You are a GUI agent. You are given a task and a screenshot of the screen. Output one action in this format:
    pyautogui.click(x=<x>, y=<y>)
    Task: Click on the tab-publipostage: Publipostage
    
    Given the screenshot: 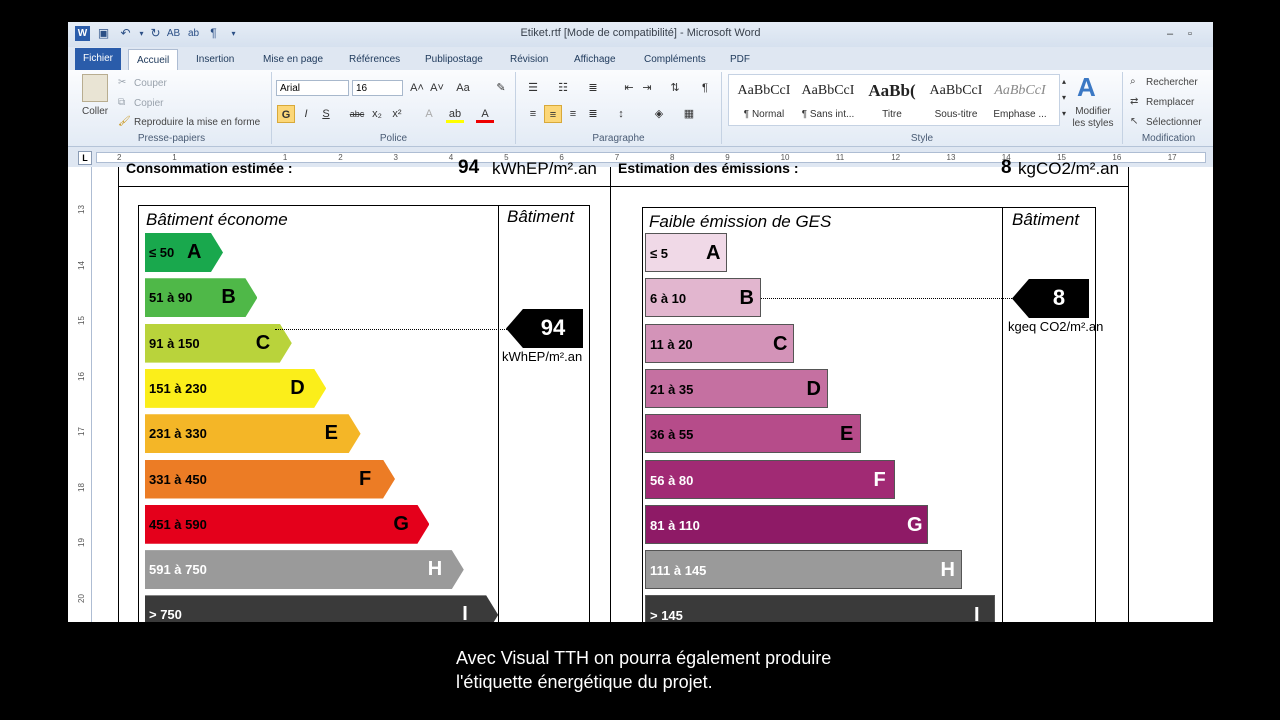 What is the action you would take?
    pyautogui.click(x=454, y=59)
    